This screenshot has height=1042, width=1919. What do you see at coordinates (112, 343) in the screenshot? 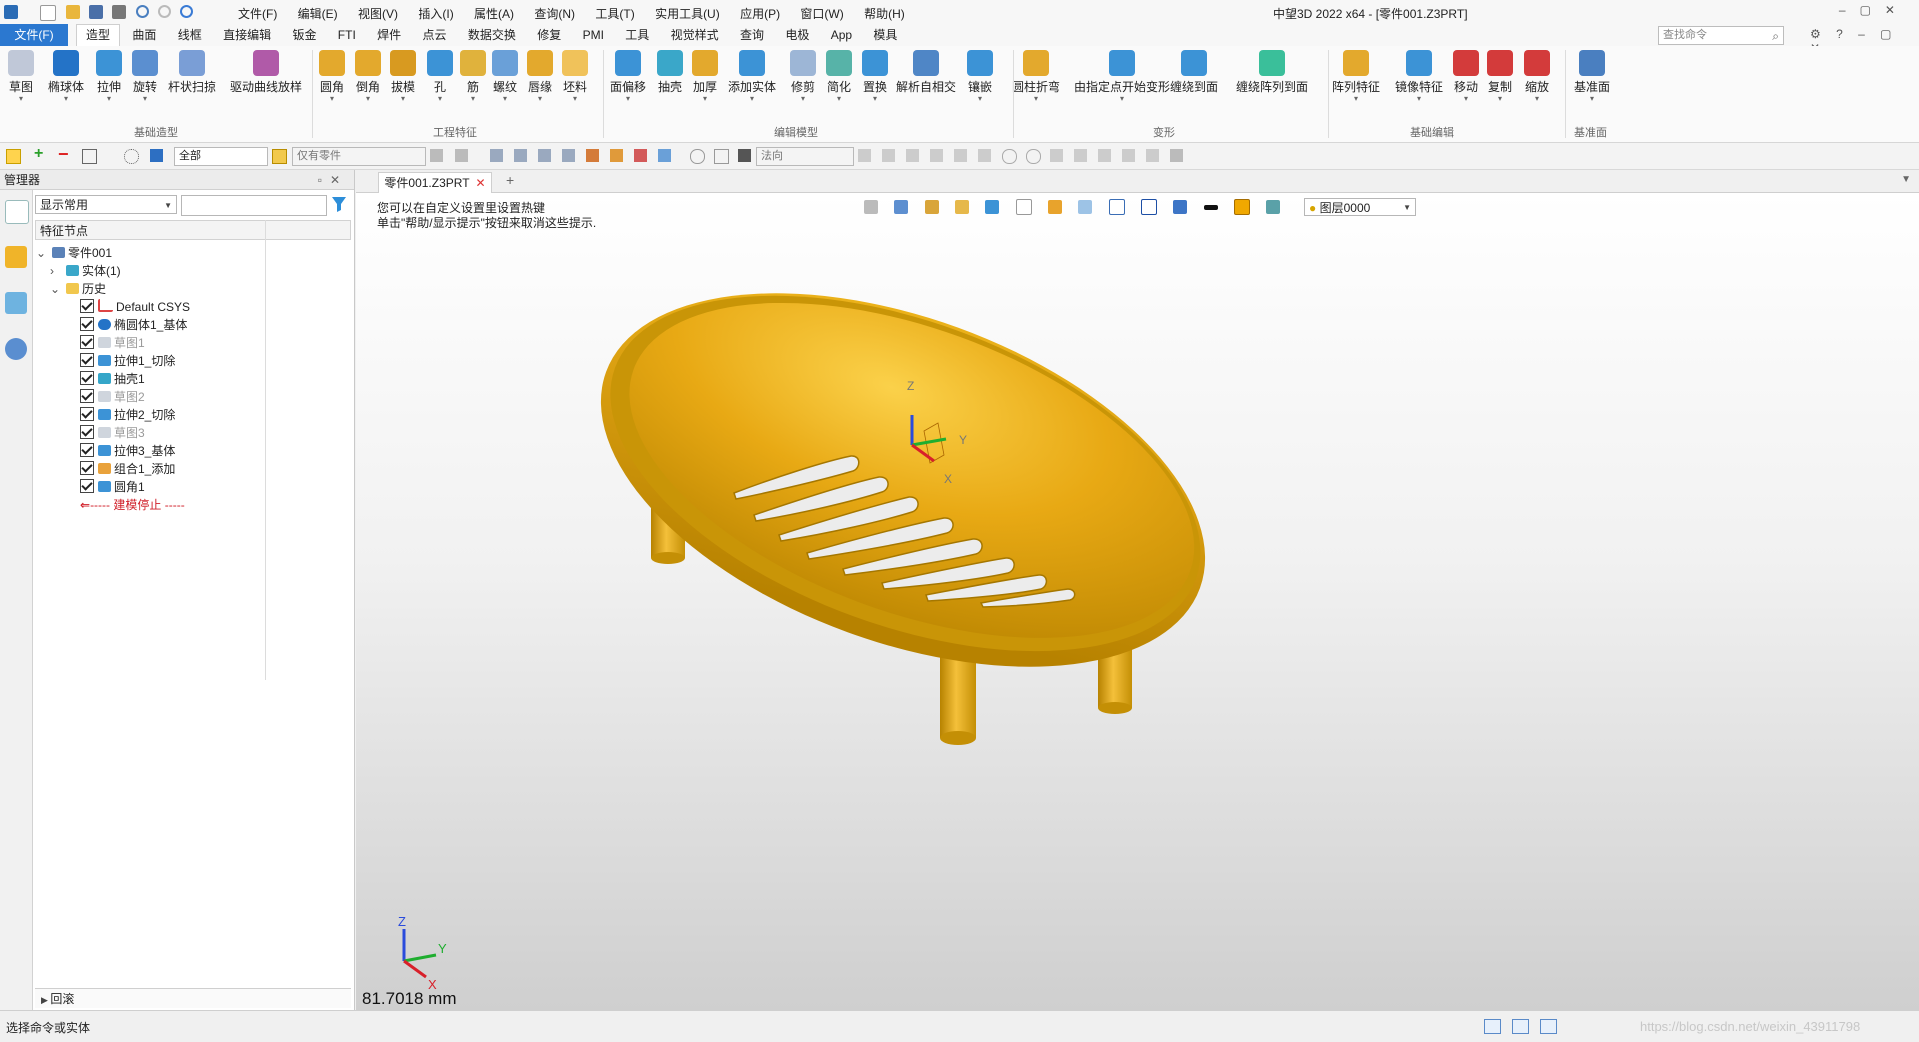
I see `tree-node-sketch1: 草图1` at bounding box center [112, 343].